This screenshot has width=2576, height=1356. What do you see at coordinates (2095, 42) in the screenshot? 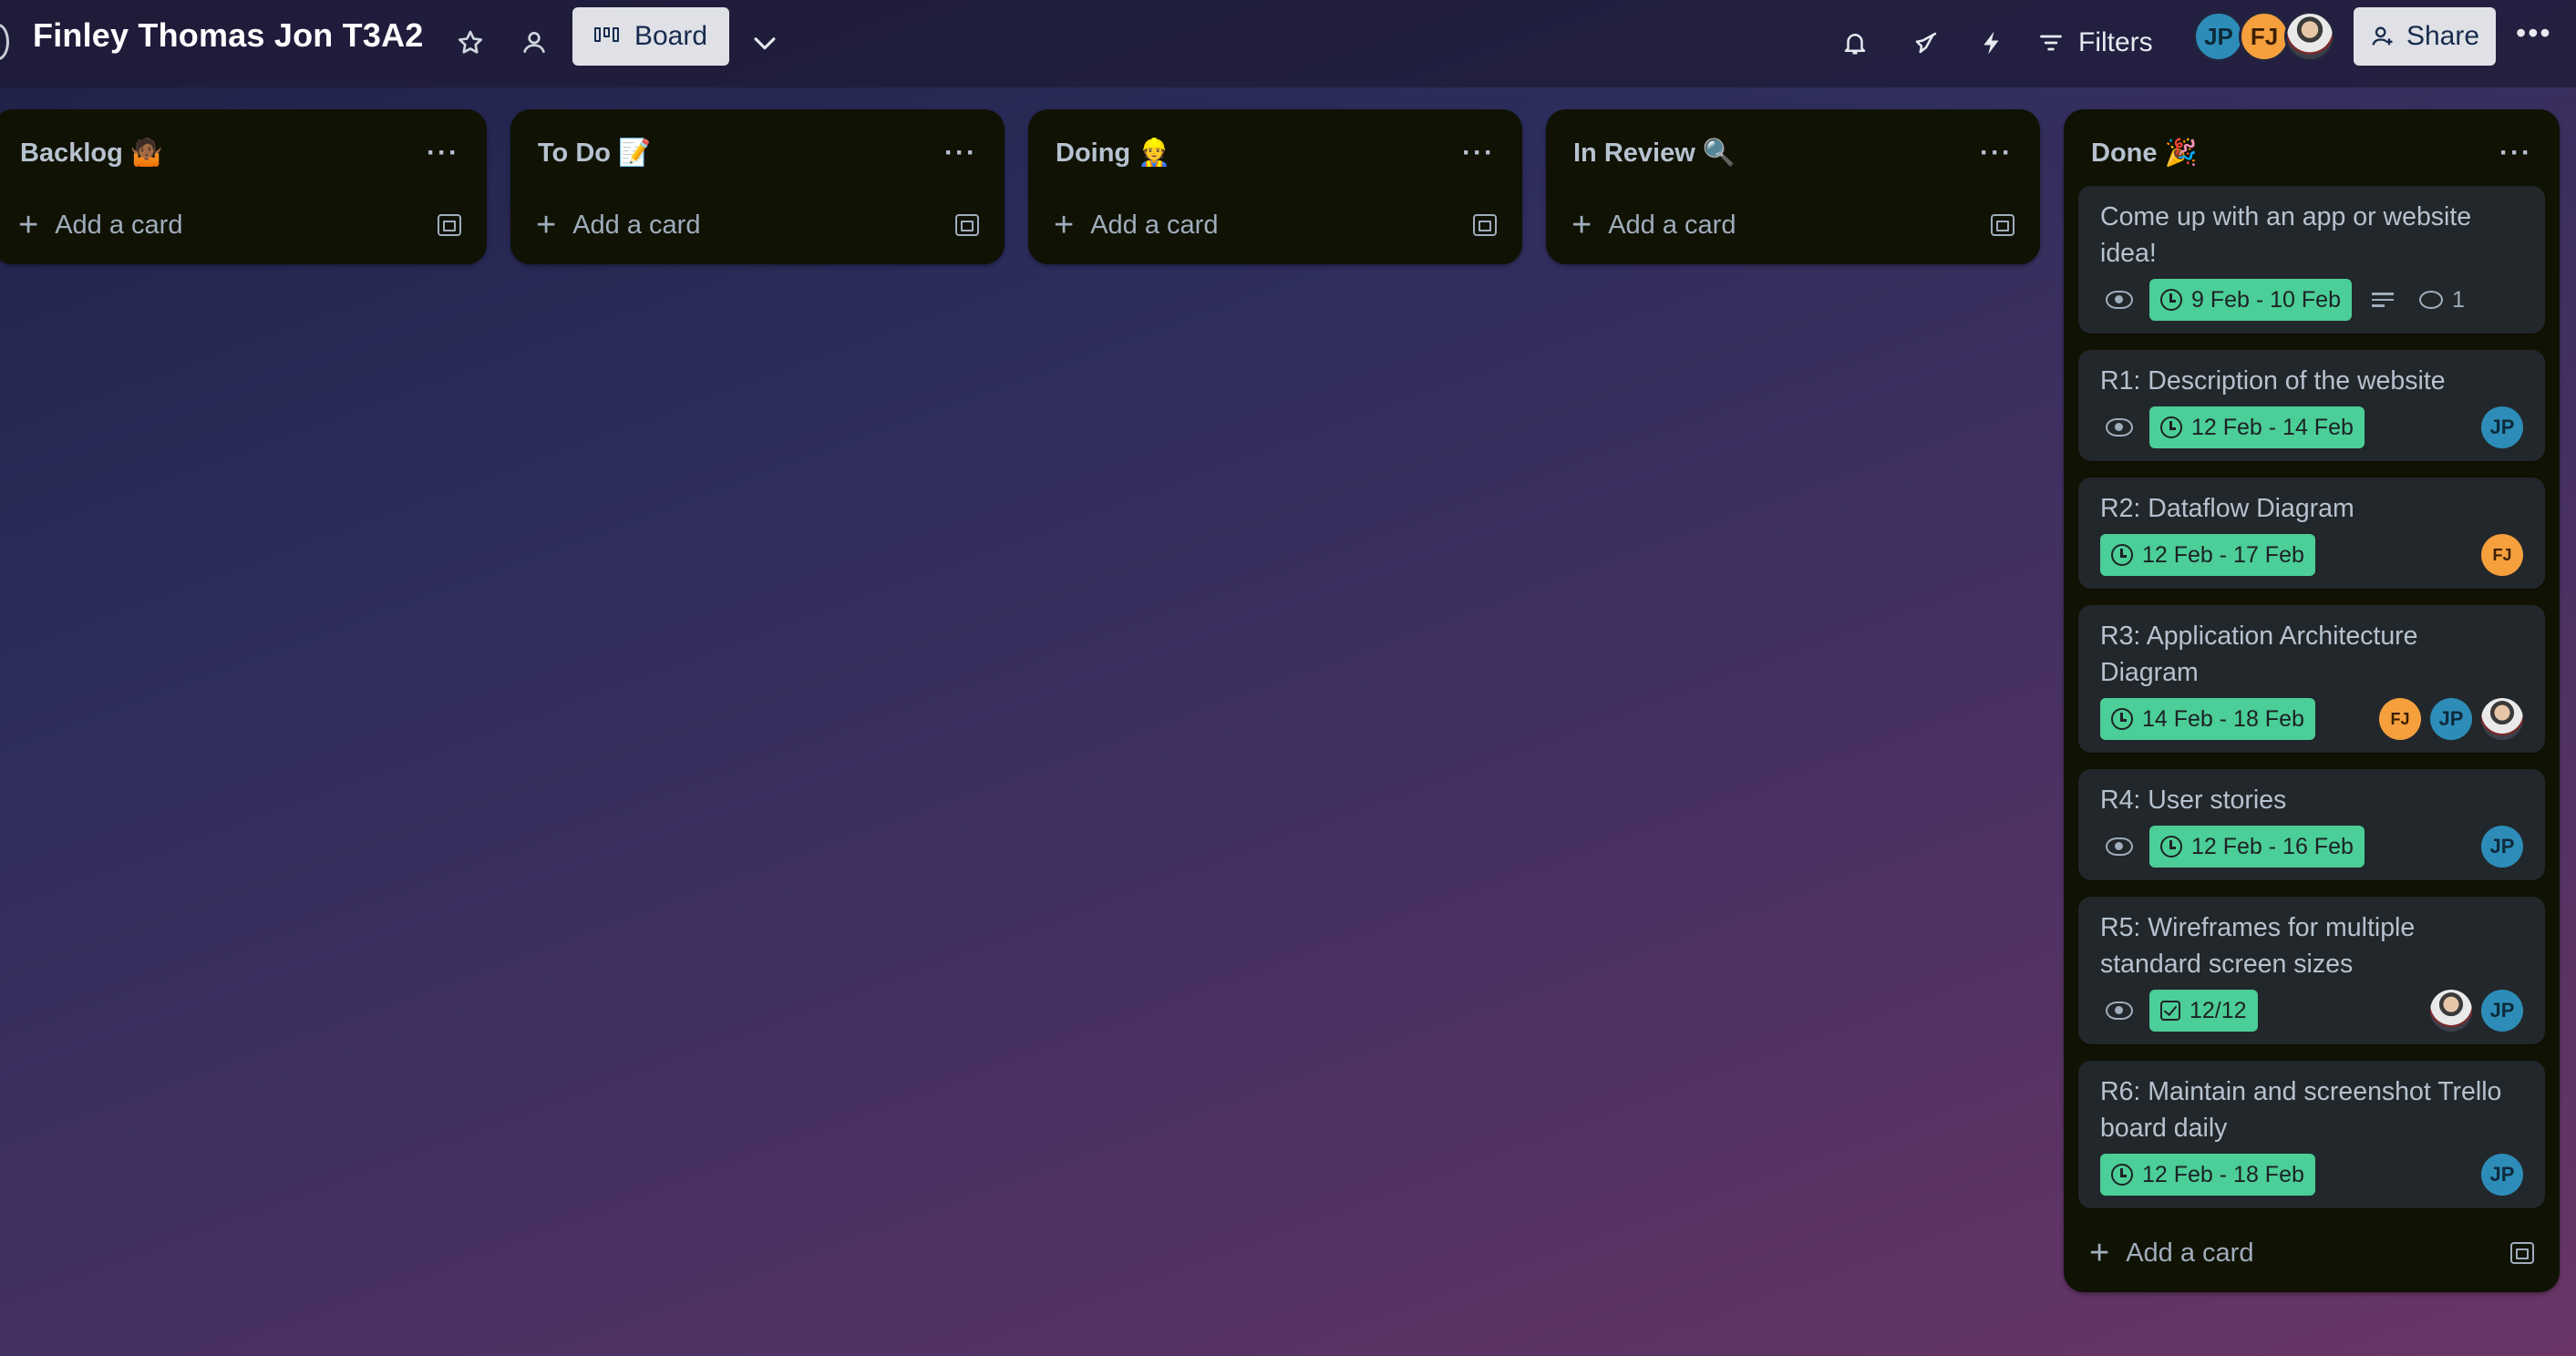
I see `filters-button: Filters` at bounding box center [2095, 42].